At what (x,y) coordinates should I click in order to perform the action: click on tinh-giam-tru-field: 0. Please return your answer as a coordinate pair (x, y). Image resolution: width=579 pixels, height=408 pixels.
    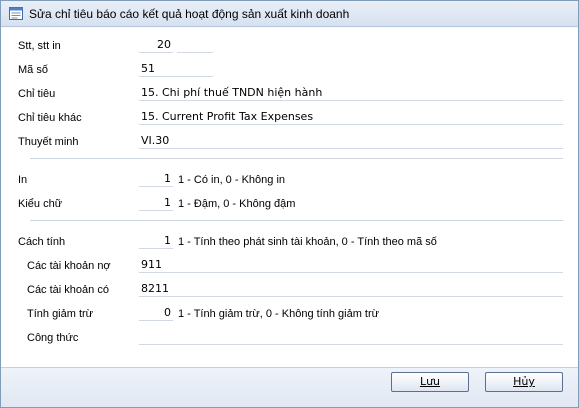
    Looking at the image, I should click on (156, 313).